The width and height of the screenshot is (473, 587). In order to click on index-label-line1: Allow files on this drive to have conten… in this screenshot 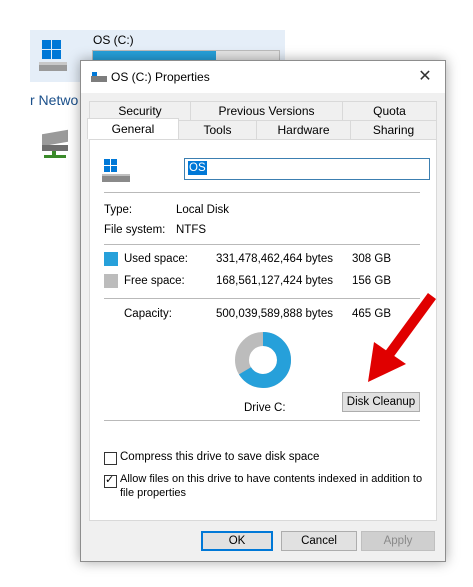, I will do `click(271, 479)`.